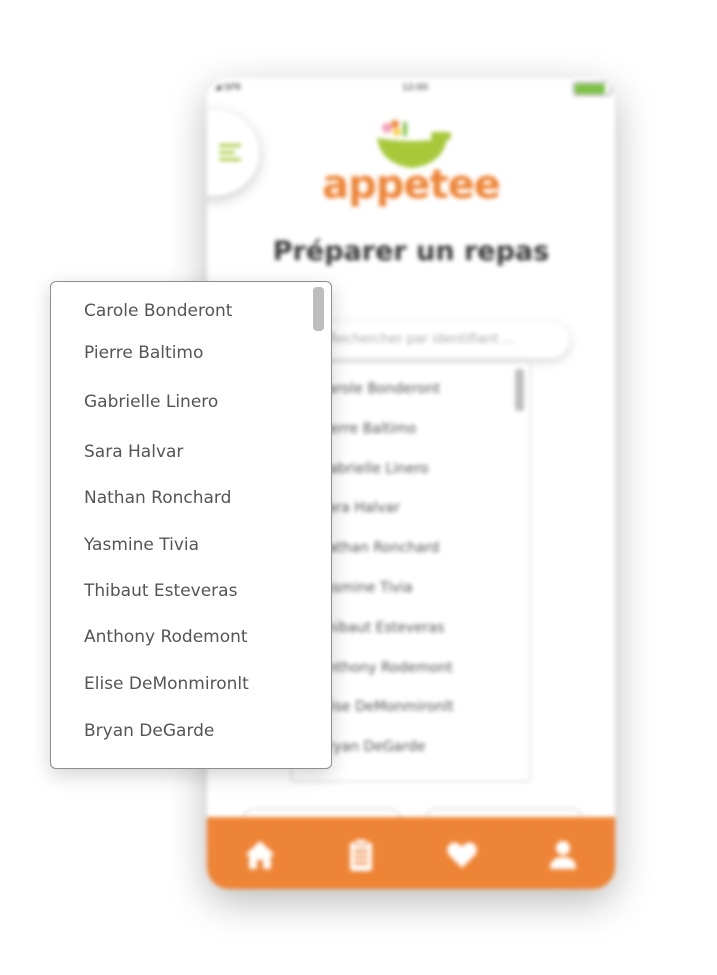  Describe the element at coordinates (415, 88) in the screenshot. I see `status-time: 12:00` at that location.